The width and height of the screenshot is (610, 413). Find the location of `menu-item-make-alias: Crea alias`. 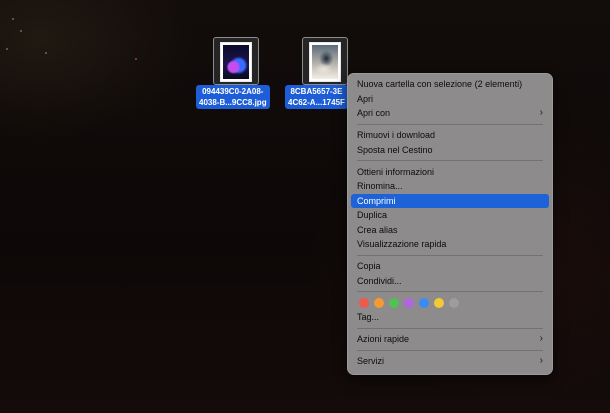

menu-item-make-alias: Crea alias is located at coordinates (450, 230).